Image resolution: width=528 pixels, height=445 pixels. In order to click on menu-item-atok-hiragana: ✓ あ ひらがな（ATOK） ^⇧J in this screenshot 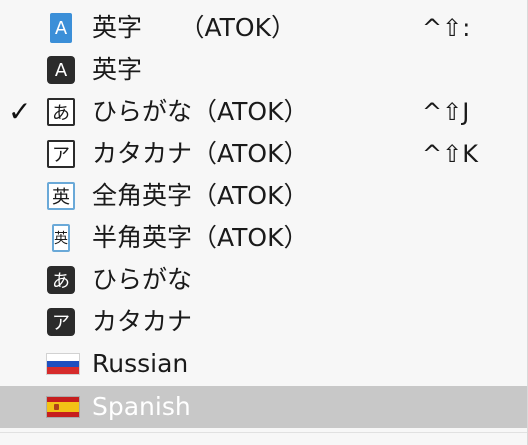, I will do `click(263, 112)`.